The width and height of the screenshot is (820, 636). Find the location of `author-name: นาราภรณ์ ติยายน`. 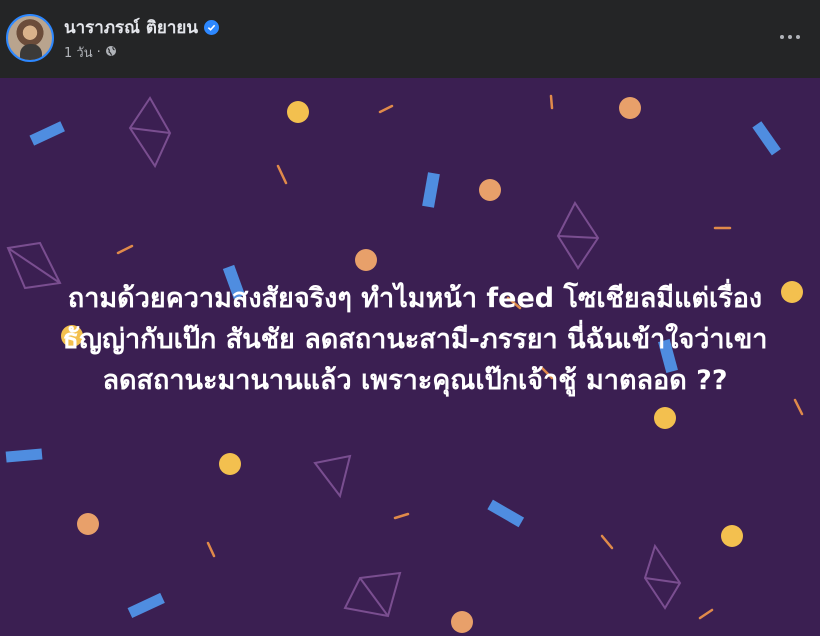

author-name: นาราภรณ์ ติยายน is located at coordinates (131, 27).